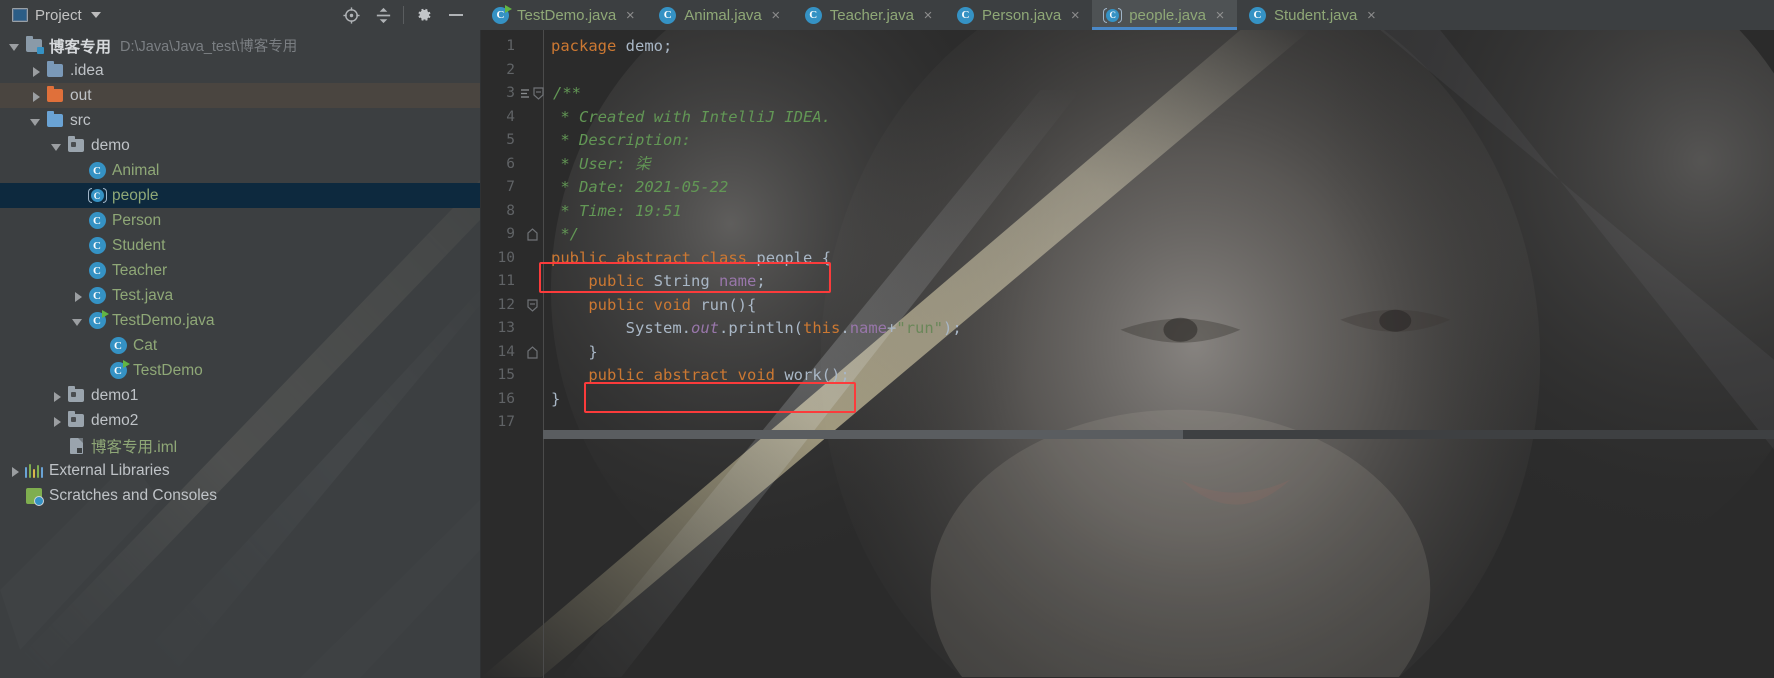 This screenshot has width=1774, height=678. I want to click on code-line: 2, so click(1127, 71).